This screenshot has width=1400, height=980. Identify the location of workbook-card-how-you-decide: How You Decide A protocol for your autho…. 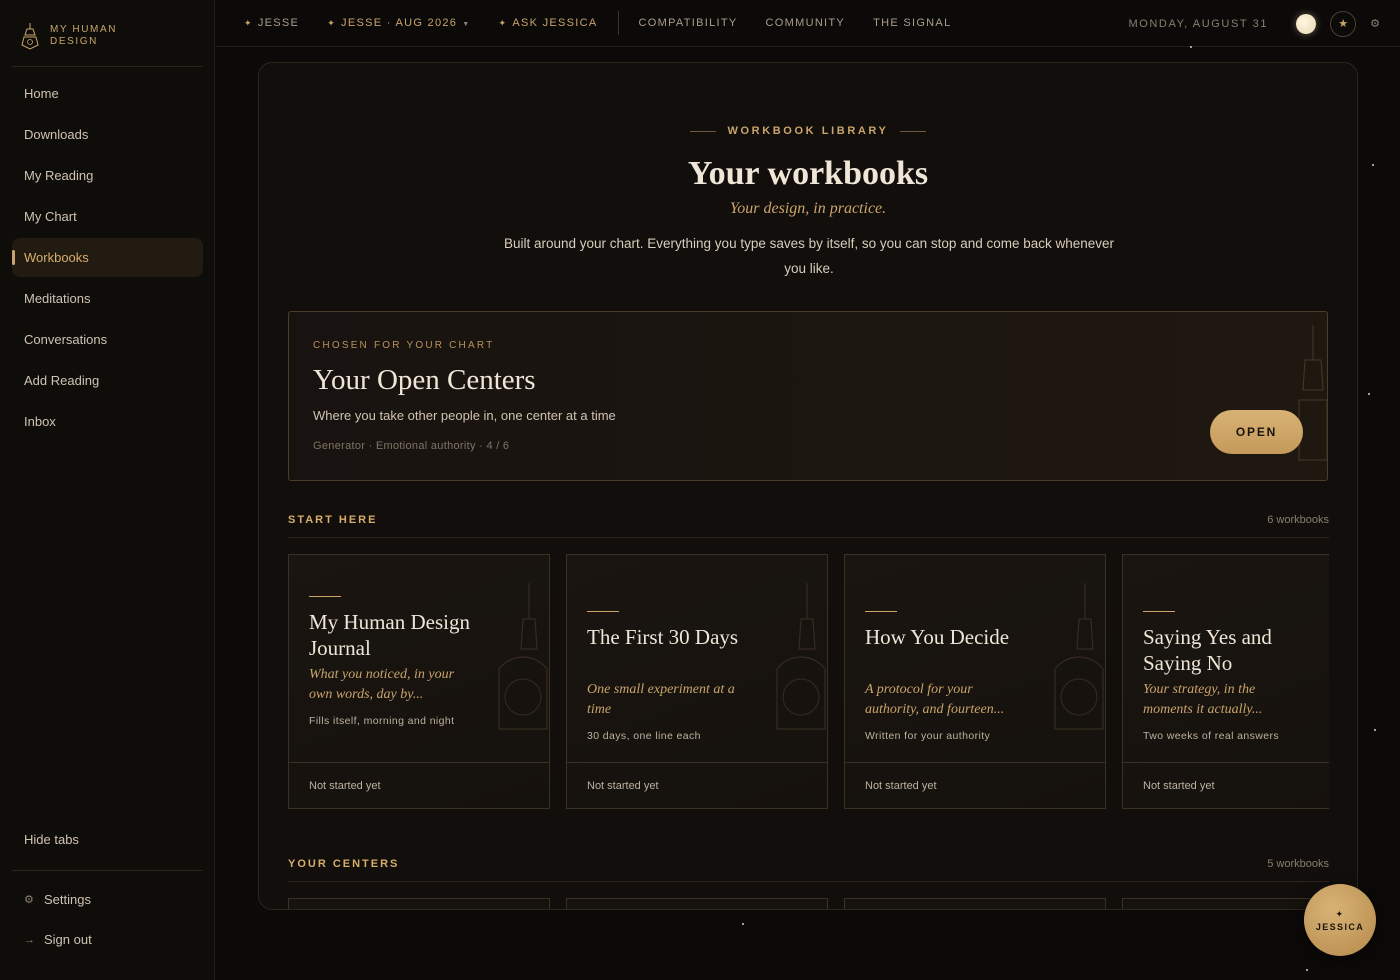
(975, 681).